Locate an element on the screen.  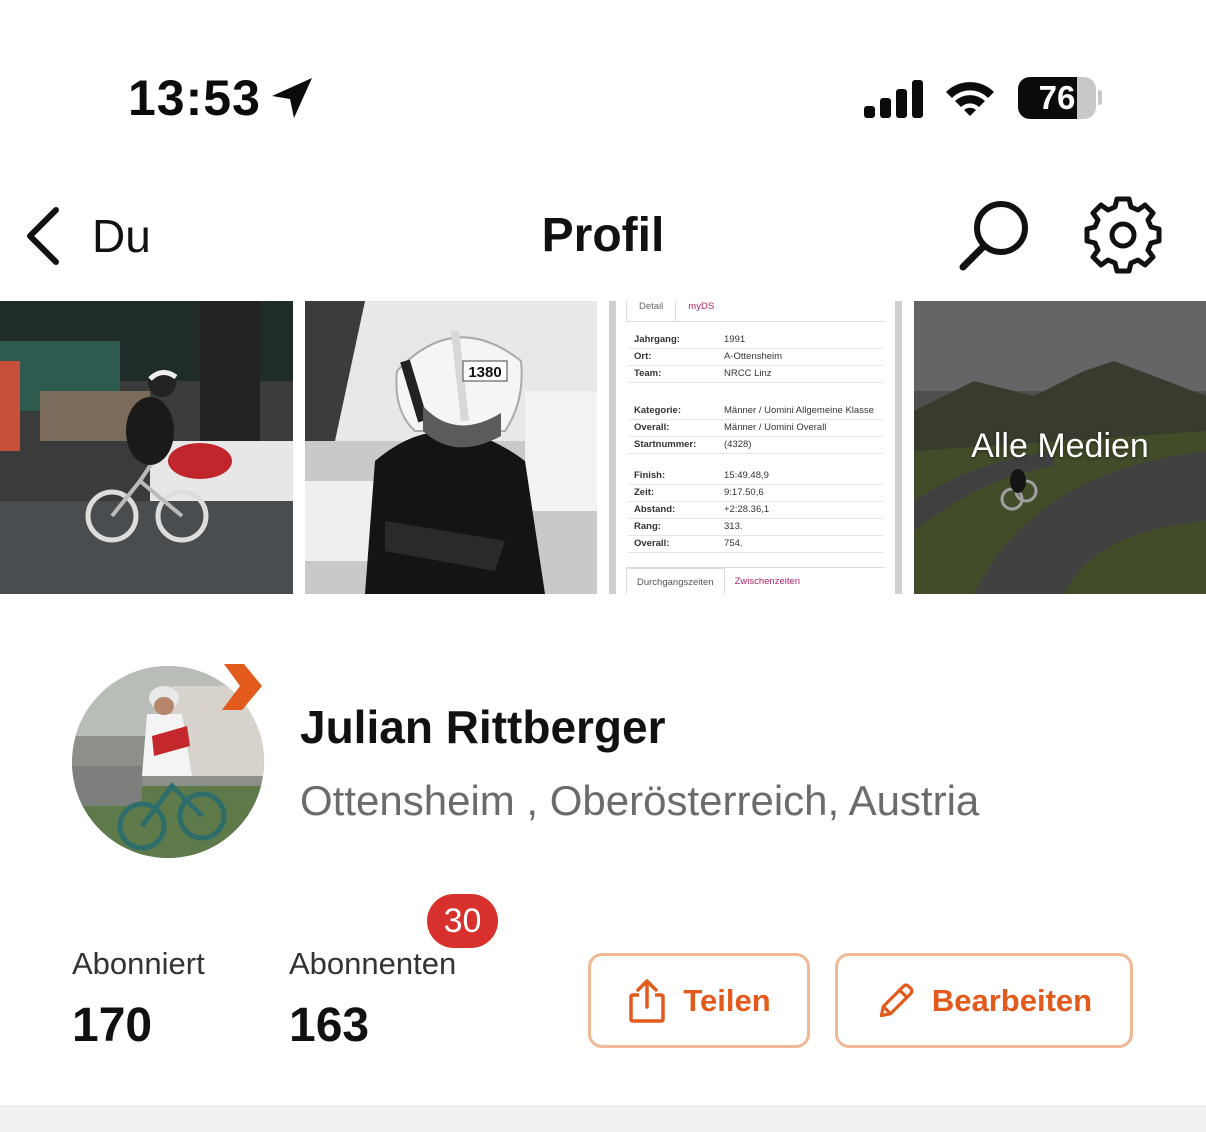
back-label: Du is located at coordinates (121, 236).